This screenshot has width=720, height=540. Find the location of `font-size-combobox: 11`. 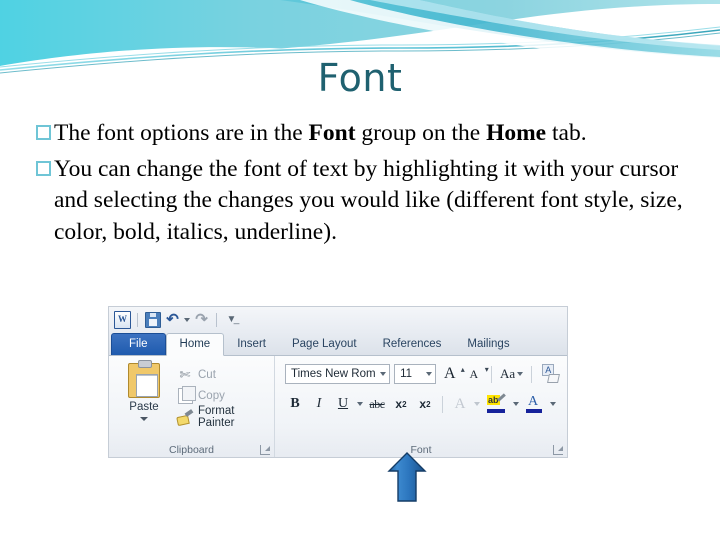

font-size-combobox: 11 is located at coordinates (415, 374).